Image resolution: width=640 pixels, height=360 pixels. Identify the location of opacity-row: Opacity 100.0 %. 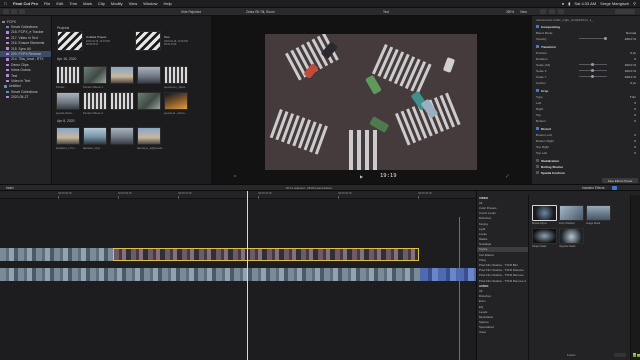
(586, 38).